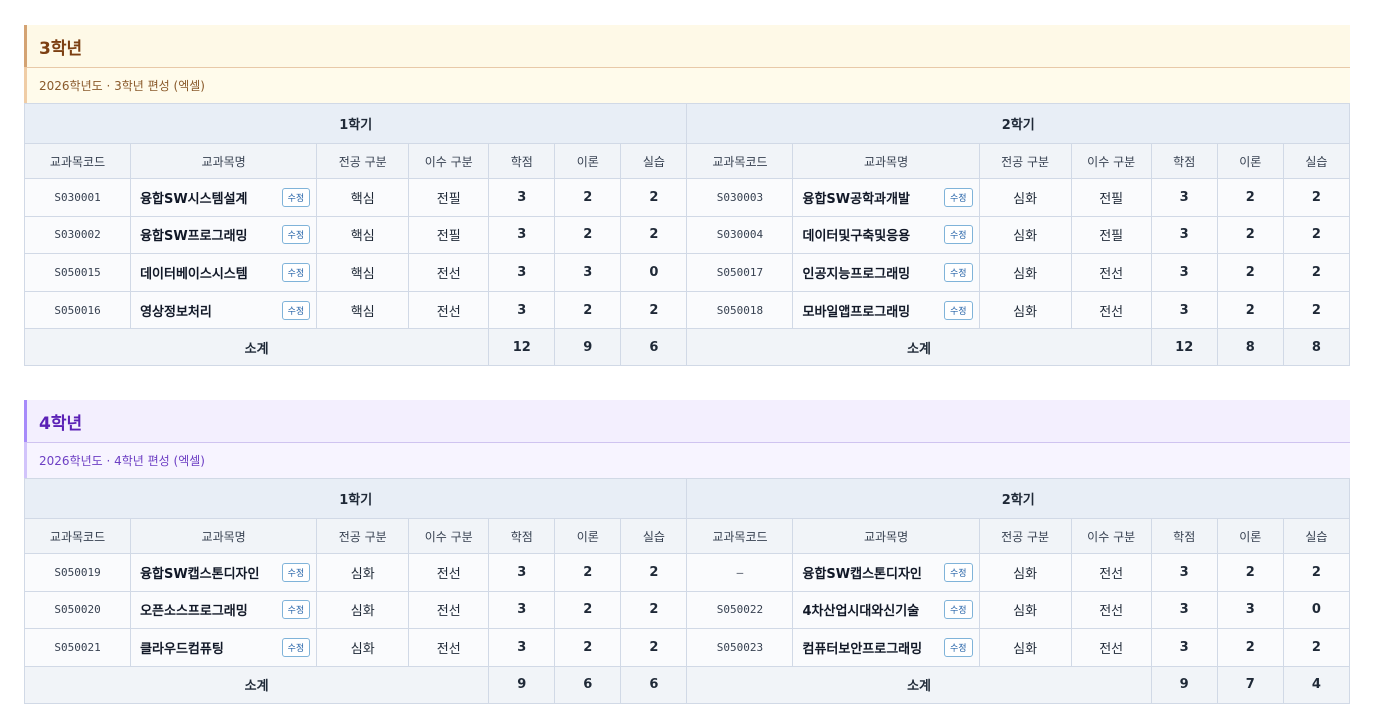 This screenshot has height=724, width=1374. What do you see at coordinates (1184, 684) in the screenshot?
I see `subtotal-credit: 9` at bounding box center [1184, 684].